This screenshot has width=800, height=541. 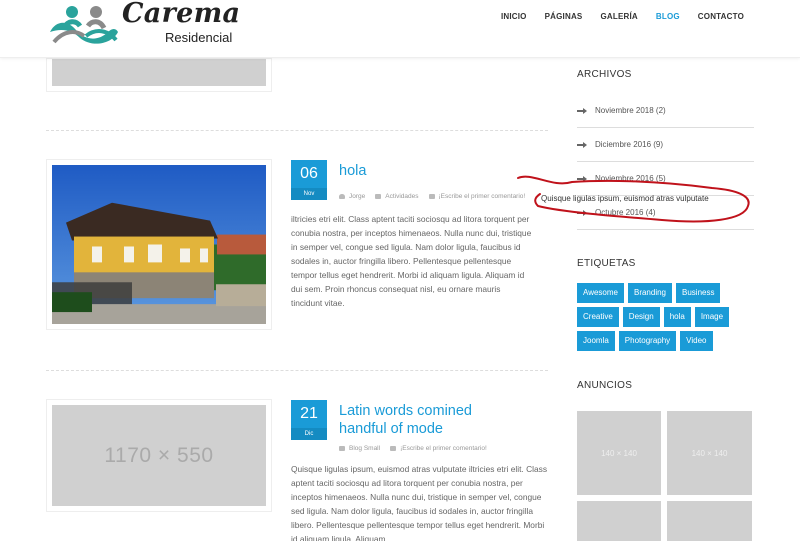 I want to click on logo-mark-icon, so click(x=84, y=25).